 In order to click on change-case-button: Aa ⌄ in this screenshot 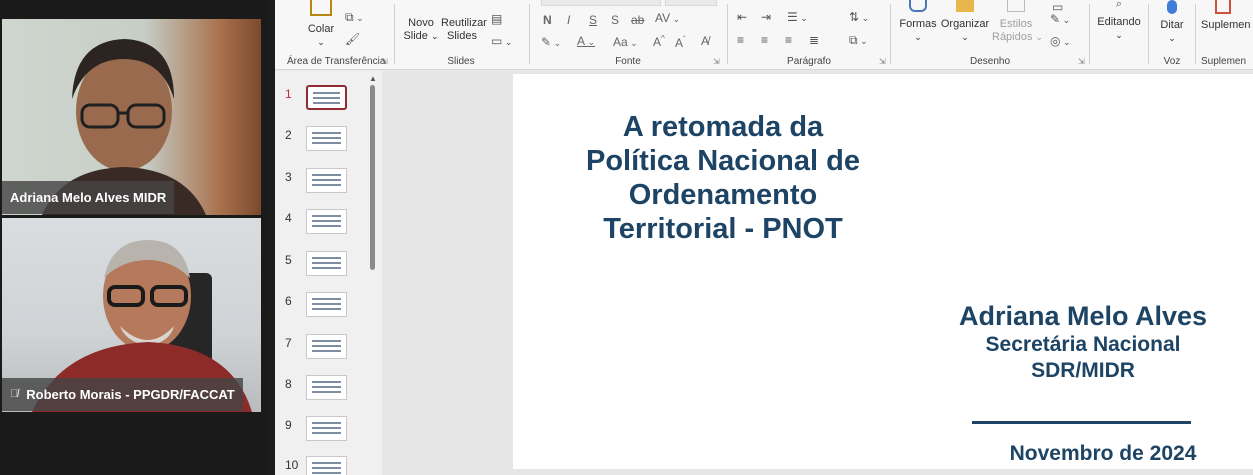, I will do `click(625, 42)`.